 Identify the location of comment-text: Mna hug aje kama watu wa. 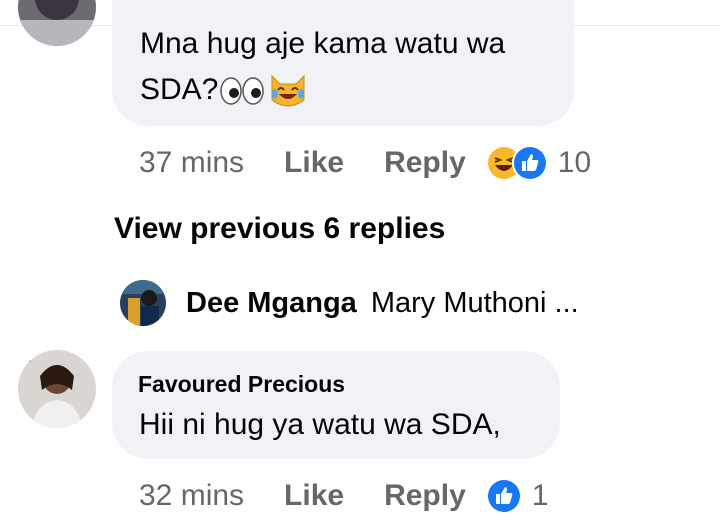
(323, 43).